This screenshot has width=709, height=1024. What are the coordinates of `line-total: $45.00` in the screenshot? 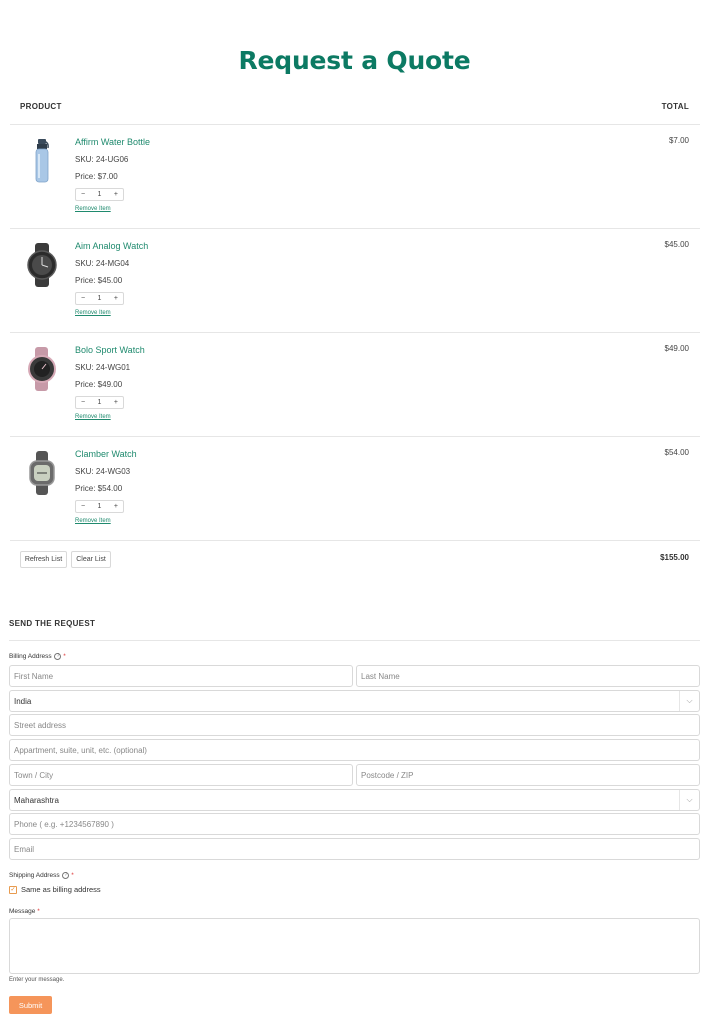 It's located at (676, 244).